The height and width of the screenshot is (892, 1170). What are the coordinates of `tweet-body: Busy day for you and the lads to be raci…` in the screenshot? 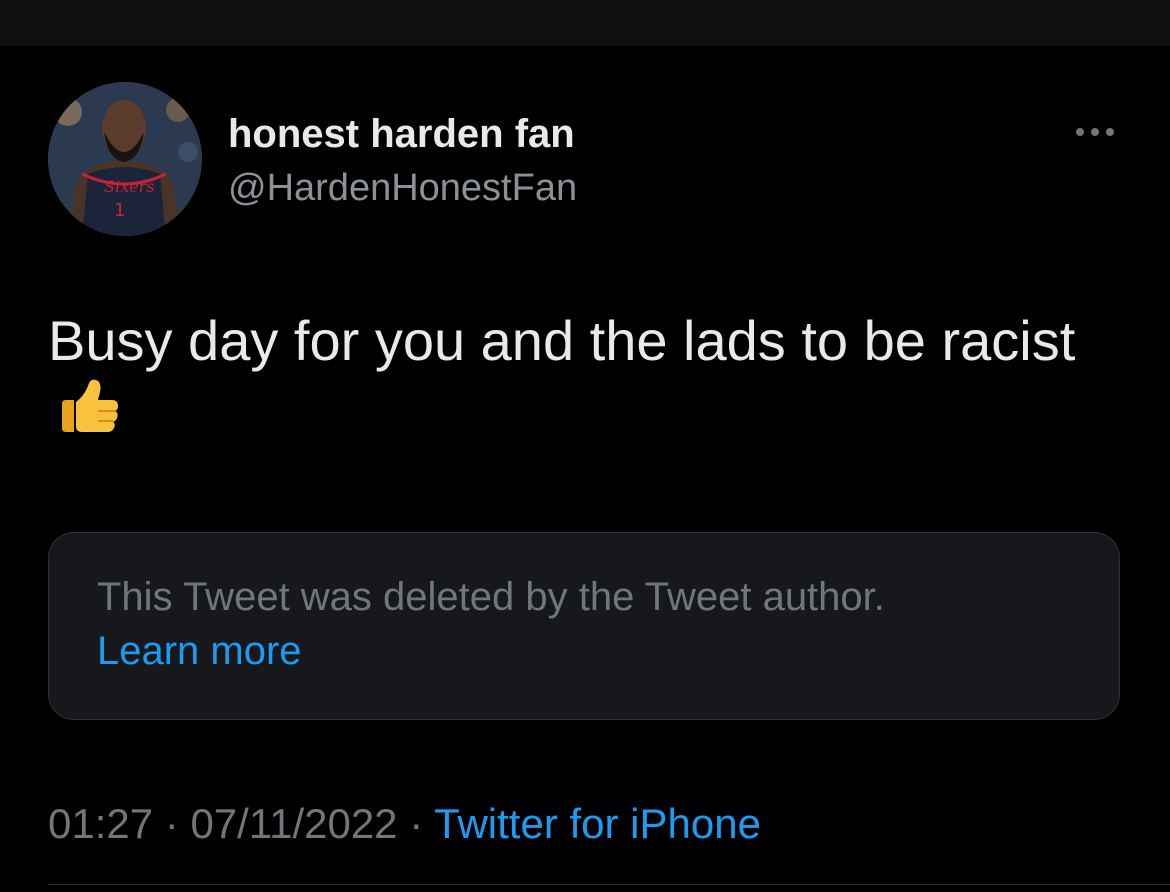 It's located at (562, 340).